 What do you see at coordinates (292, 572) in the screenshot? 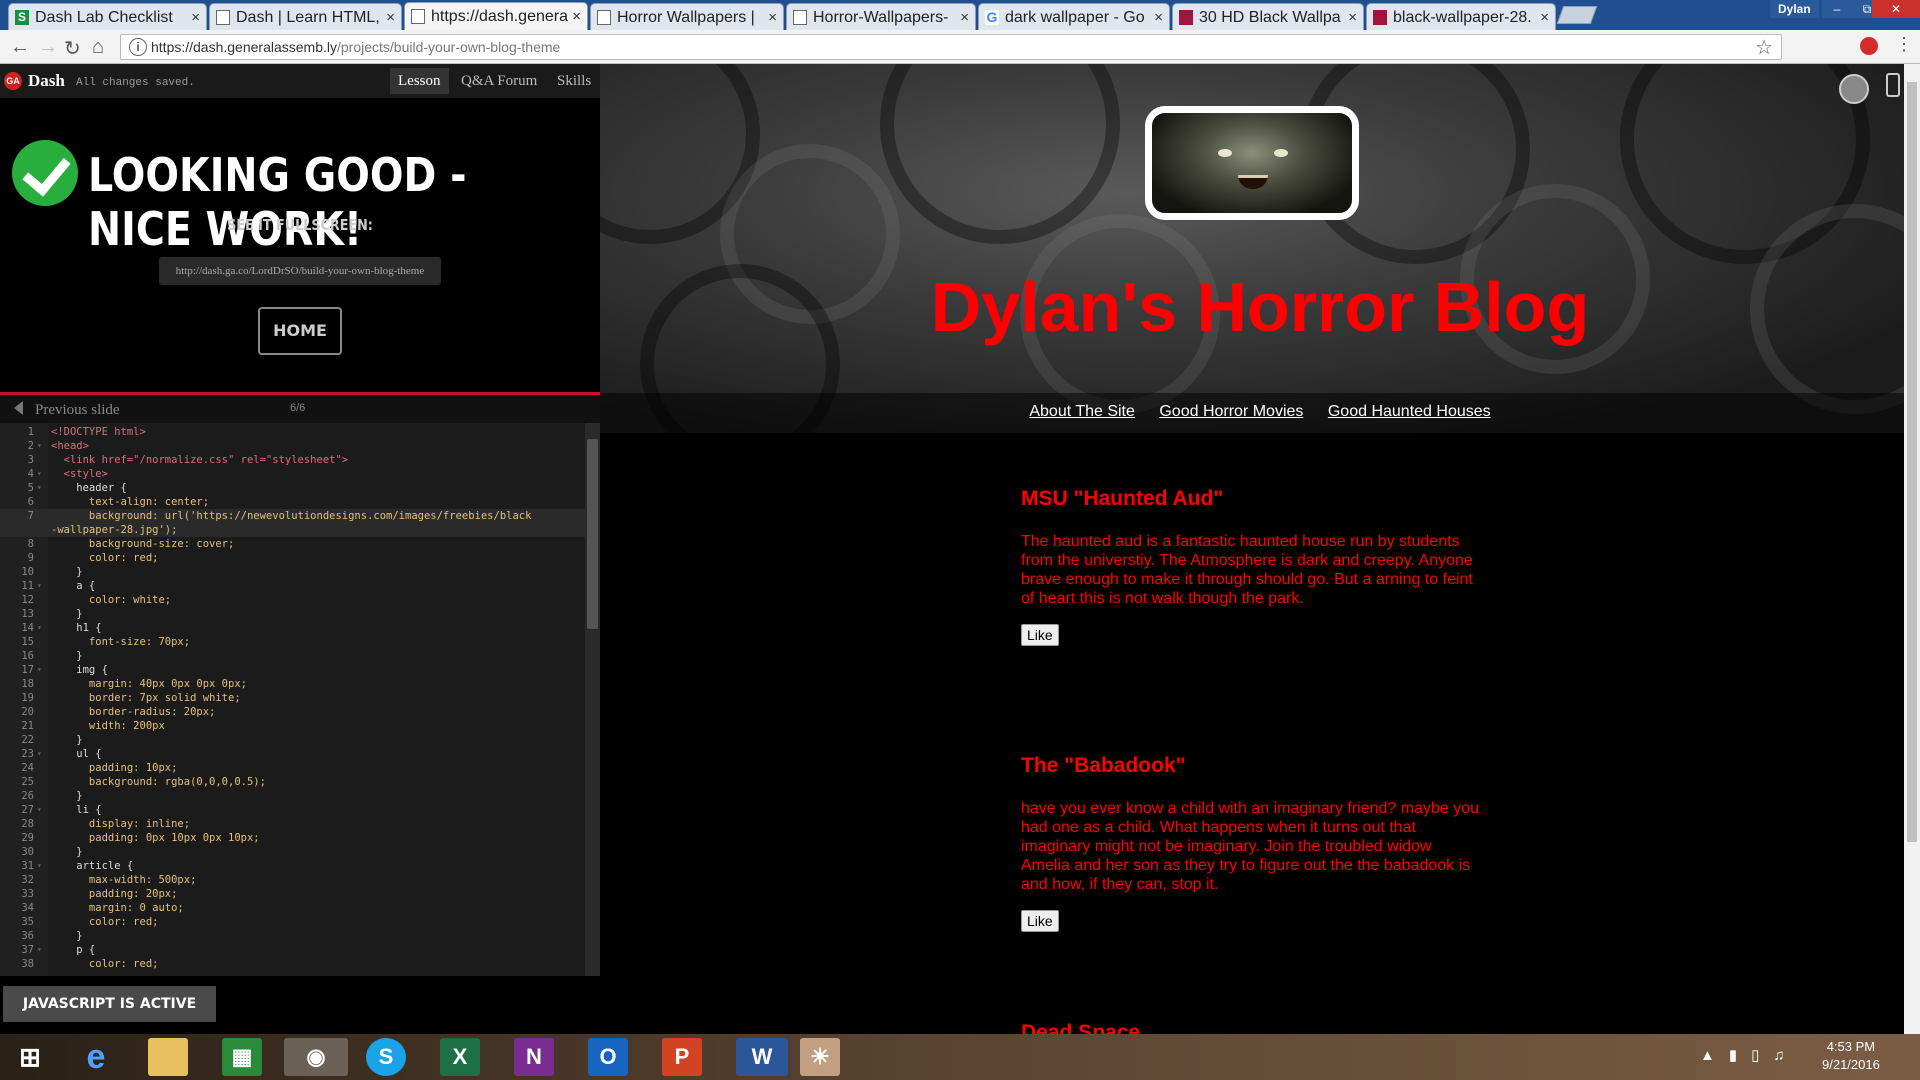
I see `code-line: 10 }` at bounding box center [292, 572].